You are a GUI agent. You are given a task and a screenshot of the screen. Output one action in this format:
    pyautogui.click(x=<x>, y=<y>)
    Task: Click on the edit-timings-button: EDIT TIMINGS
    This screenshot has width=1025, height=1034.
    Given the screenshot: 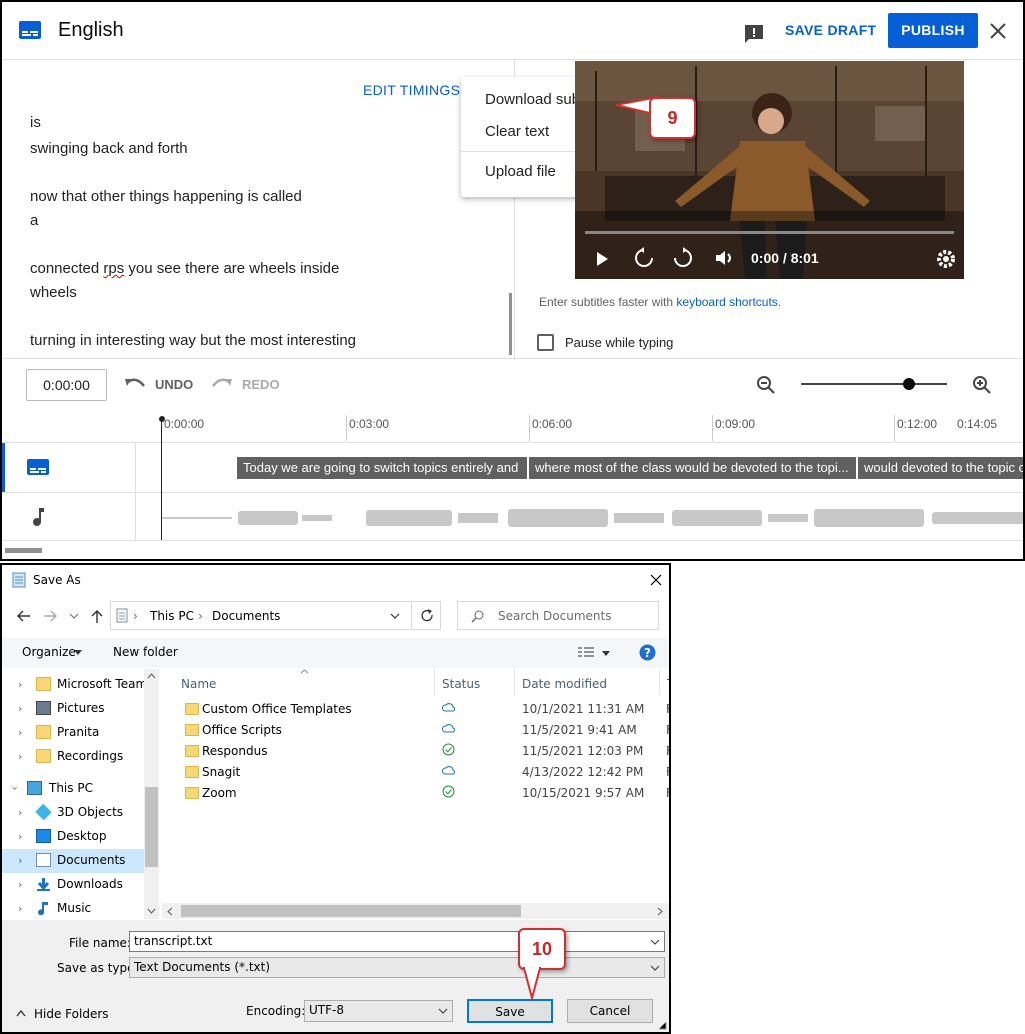 What is the action you would take?
    pyautogui.click(x=411, y=90)
    